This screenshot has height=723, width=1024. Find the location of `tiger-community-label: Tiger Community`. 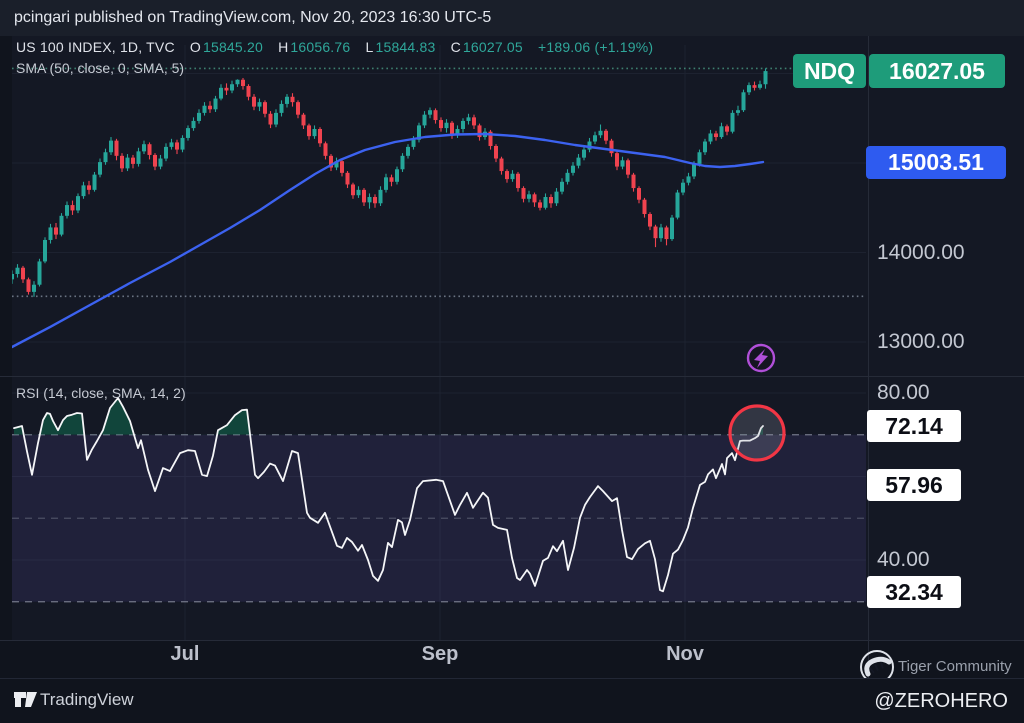

tiger-community-label: Tiger Community is located at coordinates (955, 666).